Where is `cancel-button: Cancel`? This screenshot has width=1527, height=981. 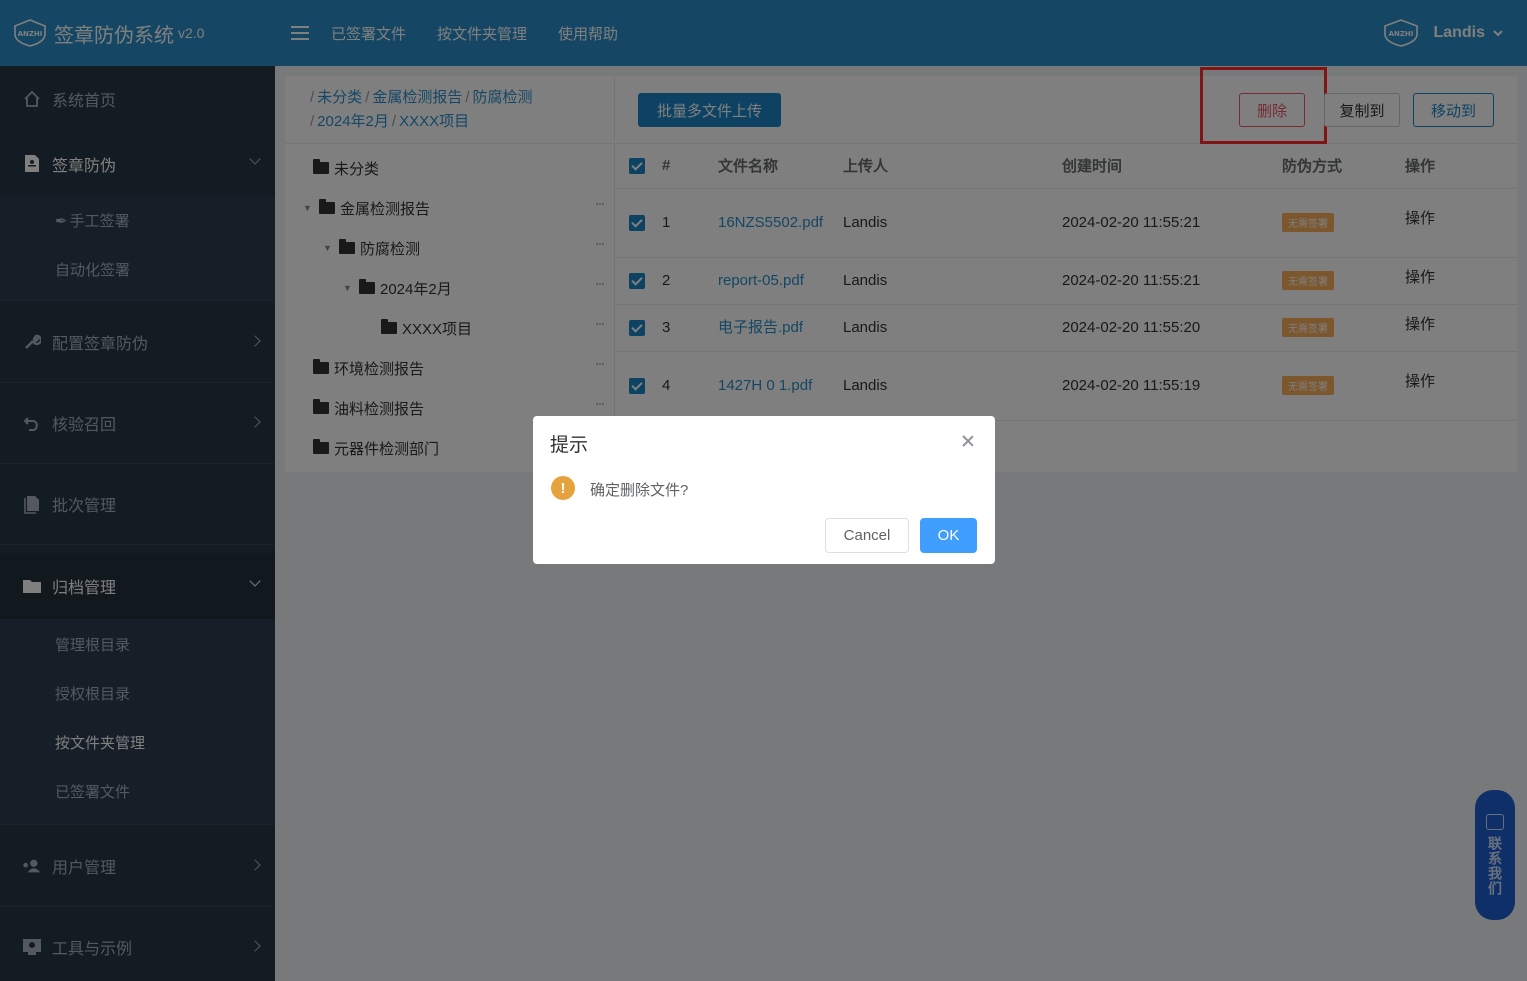
cancel-button: Cancel is located at coordinates (867, 535).